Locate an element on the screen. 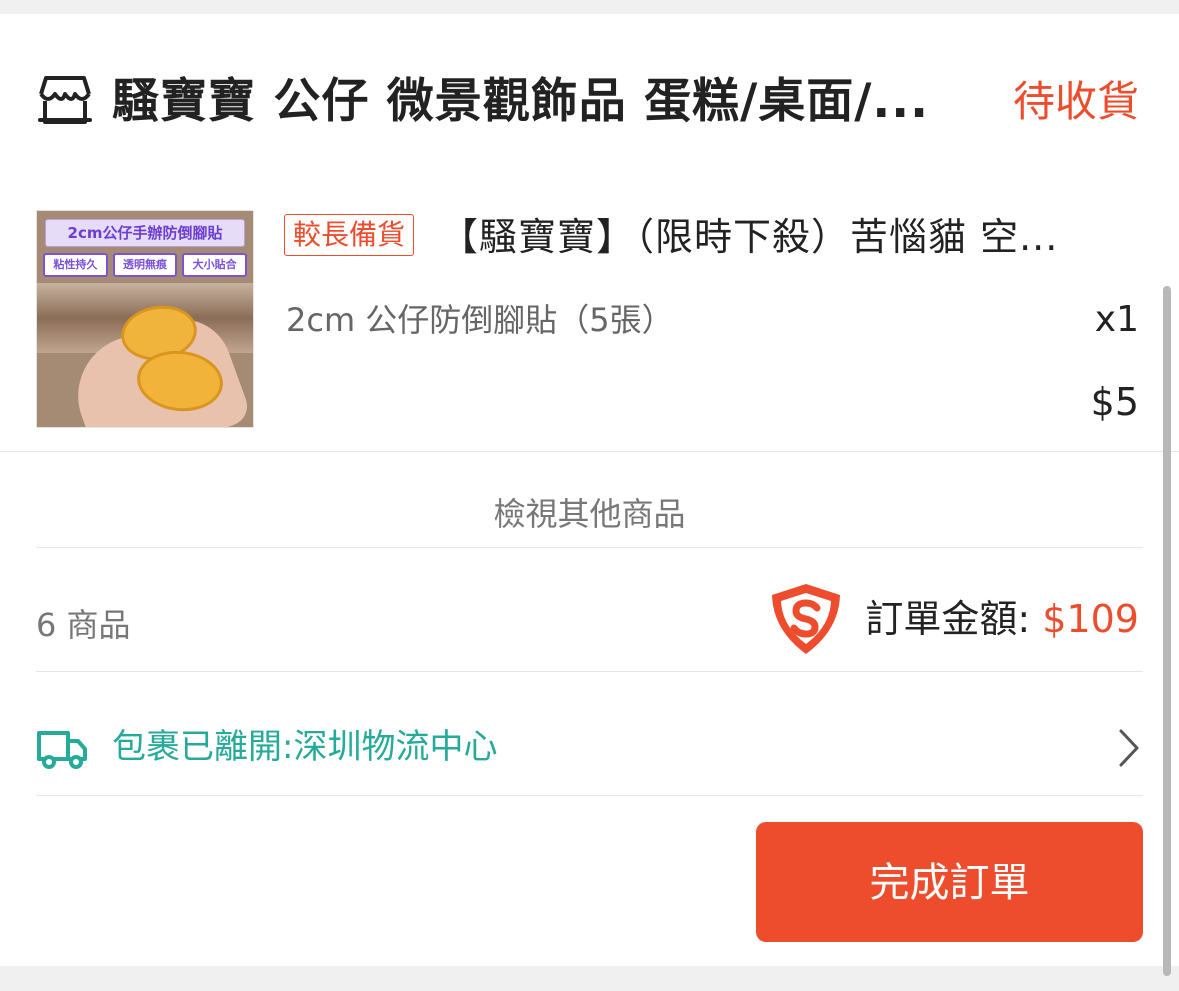 Image resolution: width=1179 pixels, height=991 pixels. order-total-value: $109 is located at coordinates (1090, 619).